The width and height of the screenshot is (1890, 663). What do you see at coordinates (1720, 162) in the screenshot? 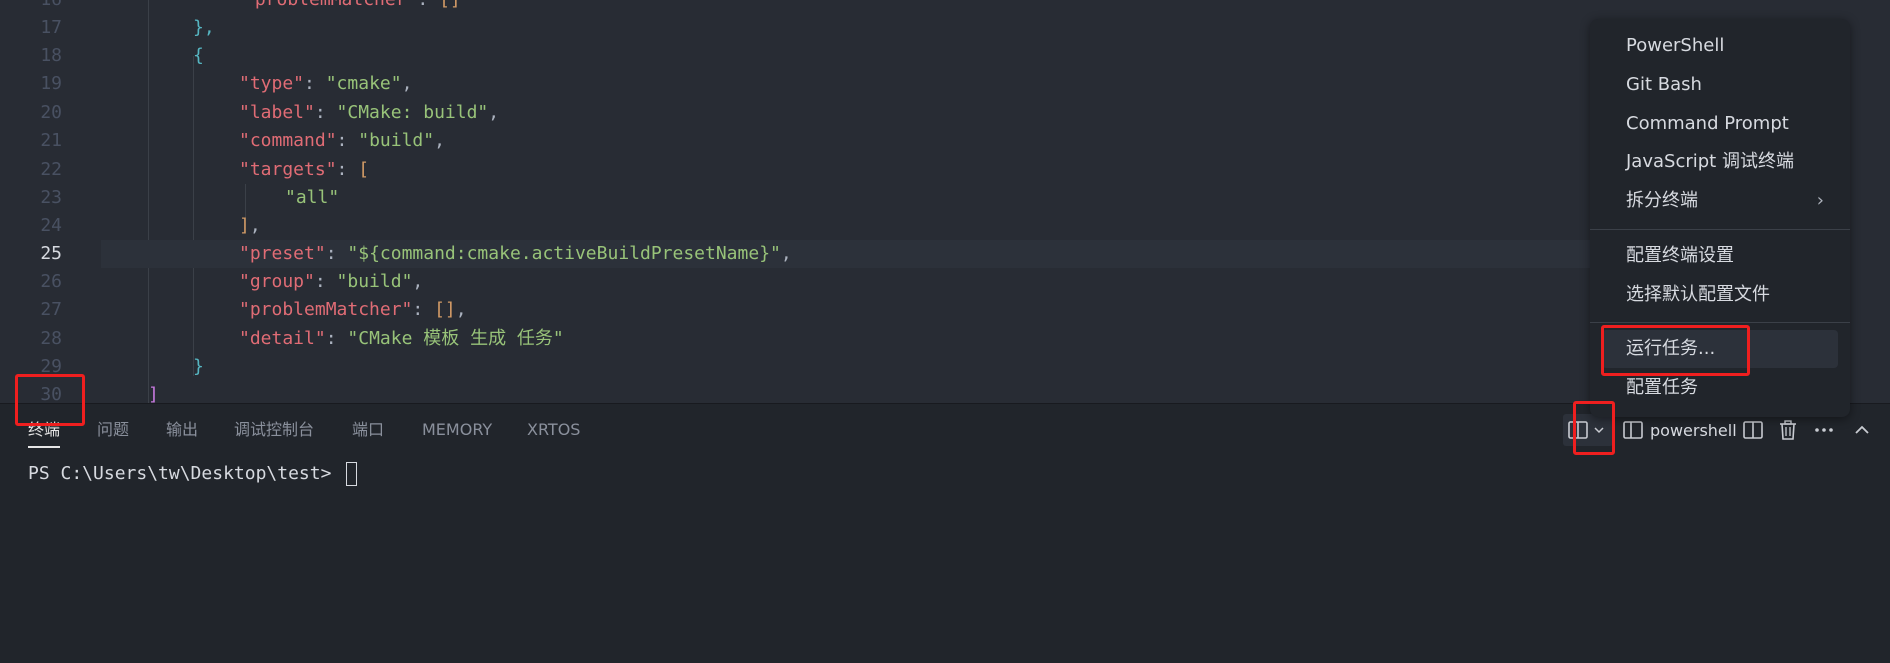
I see `menu-item-javascript-debug-terminal: JavaScript 调试终端` at bounding box center [1720, 162].